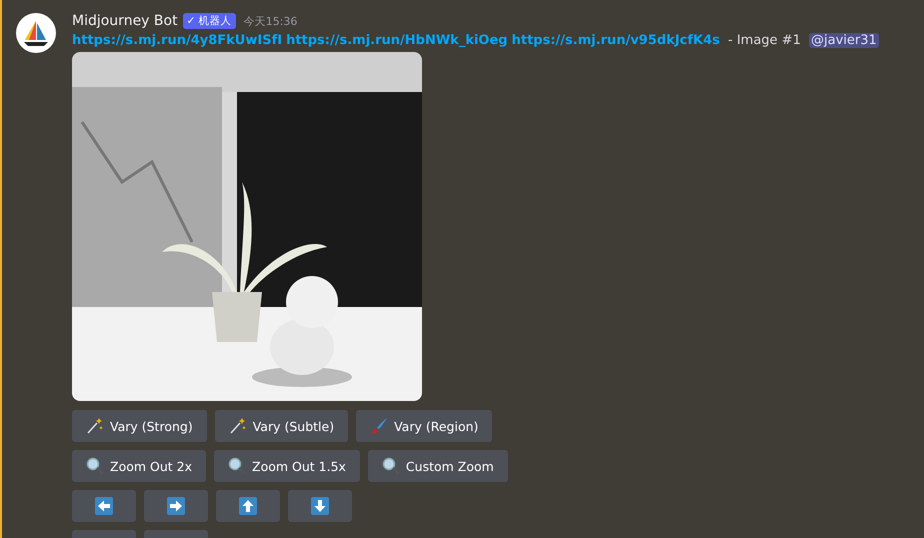 The height and width of the screenshot is (538, 924). I want to click on action-button: Zoom Out 2x, so click(139, 466).